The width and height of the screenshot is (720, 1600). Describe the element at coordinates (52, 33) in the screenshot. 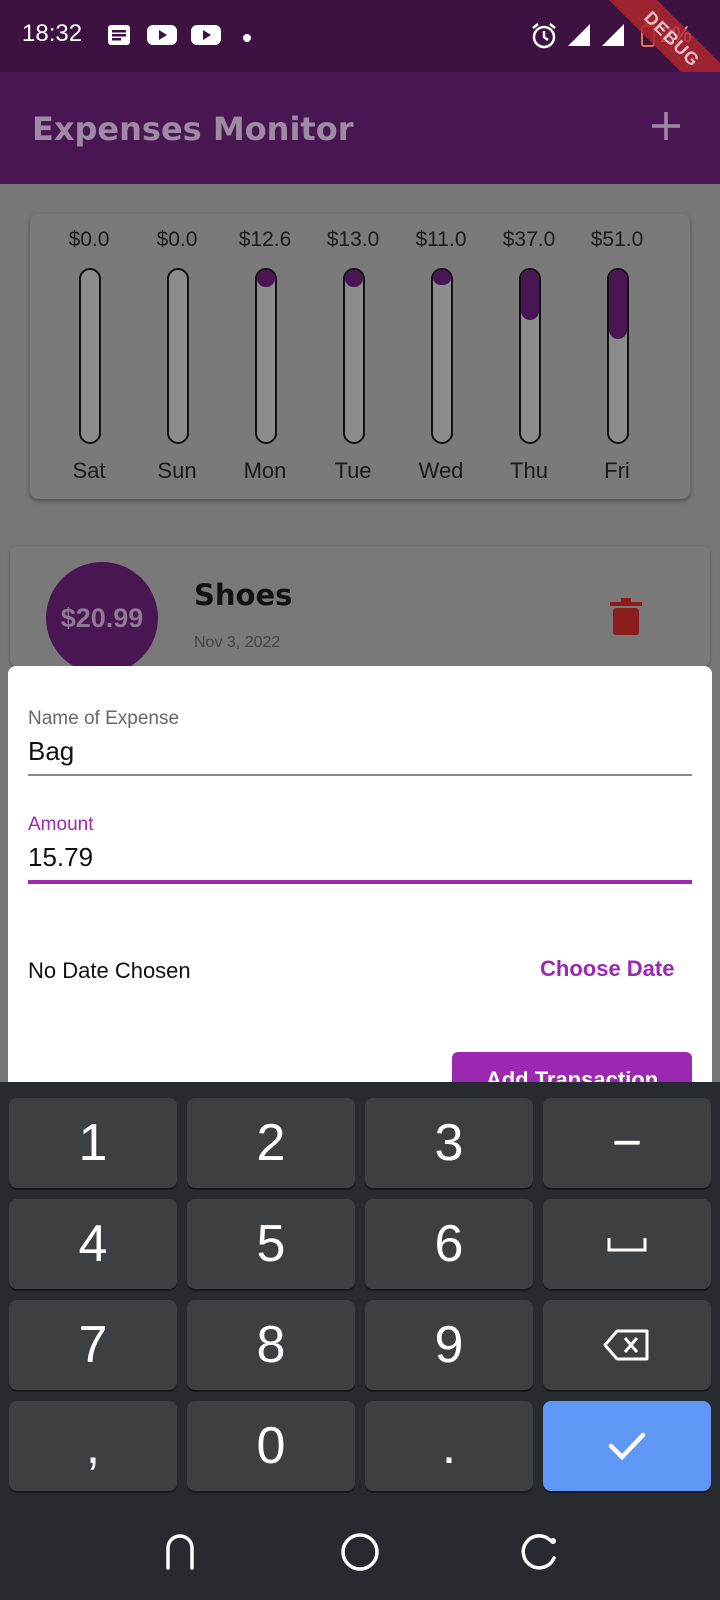

I see `status-time: 18:32` at that location.